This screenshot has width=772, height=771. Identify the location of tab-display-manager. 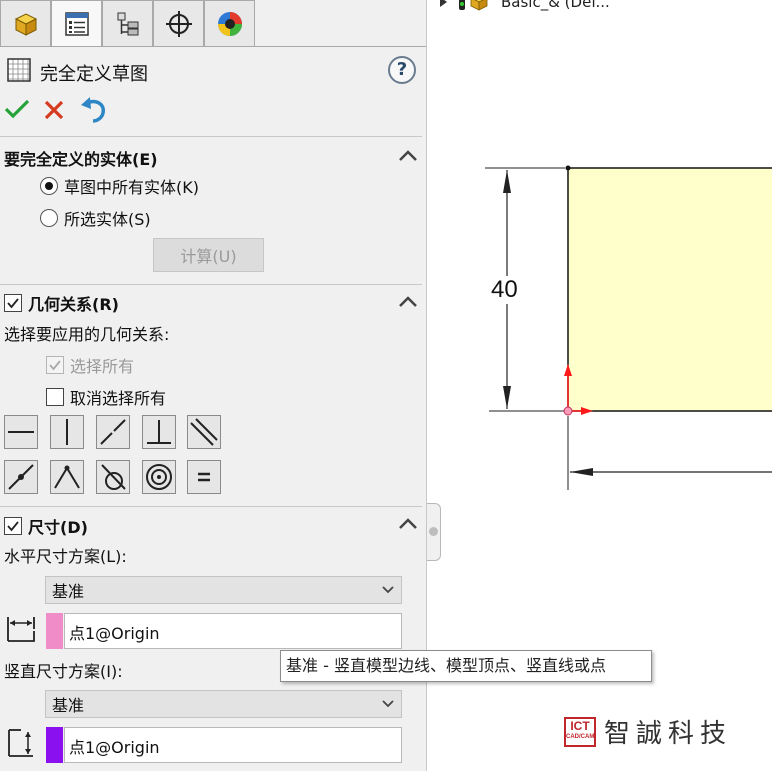
(229, 23).